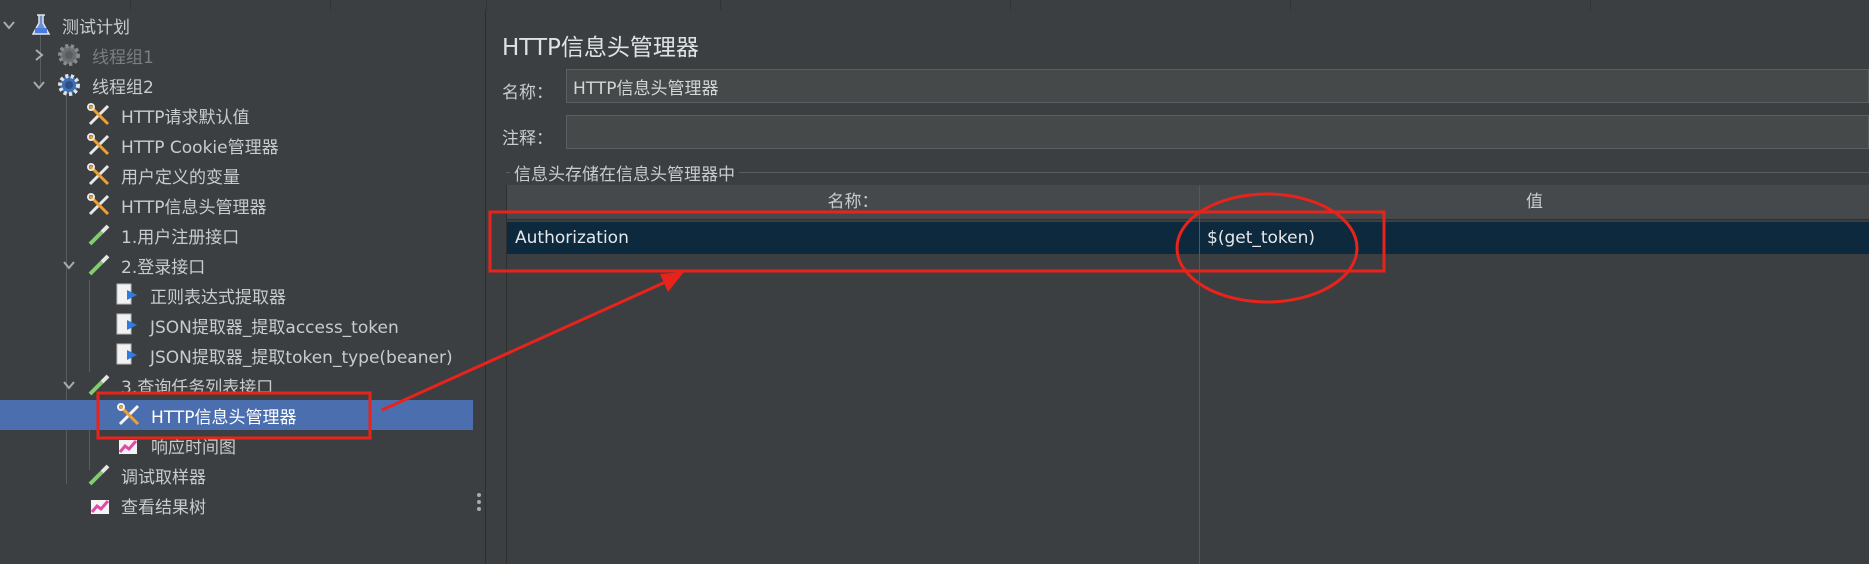 Image resolution: width=1869 pixels, height=564 pixels. What do you see at coordinates (180, 177) in the screenshot?
I see `tree-node-label: 用户定义的变量` at bounding box center [180, 177].